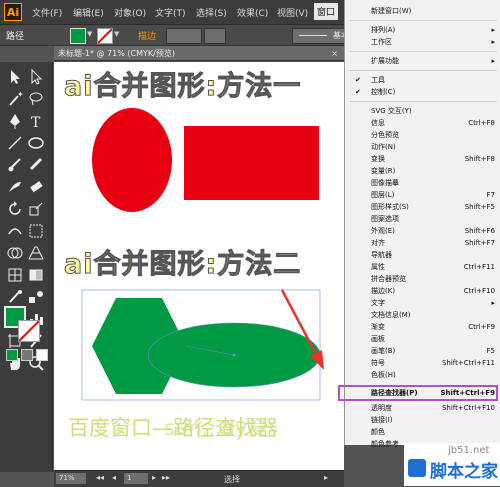 The height and width of the screenshot is (487, 500). What do you see at coordinates (36, 165) in the screenshot?
I see `pencil-tool-icon` at bounding box center [36, 165].